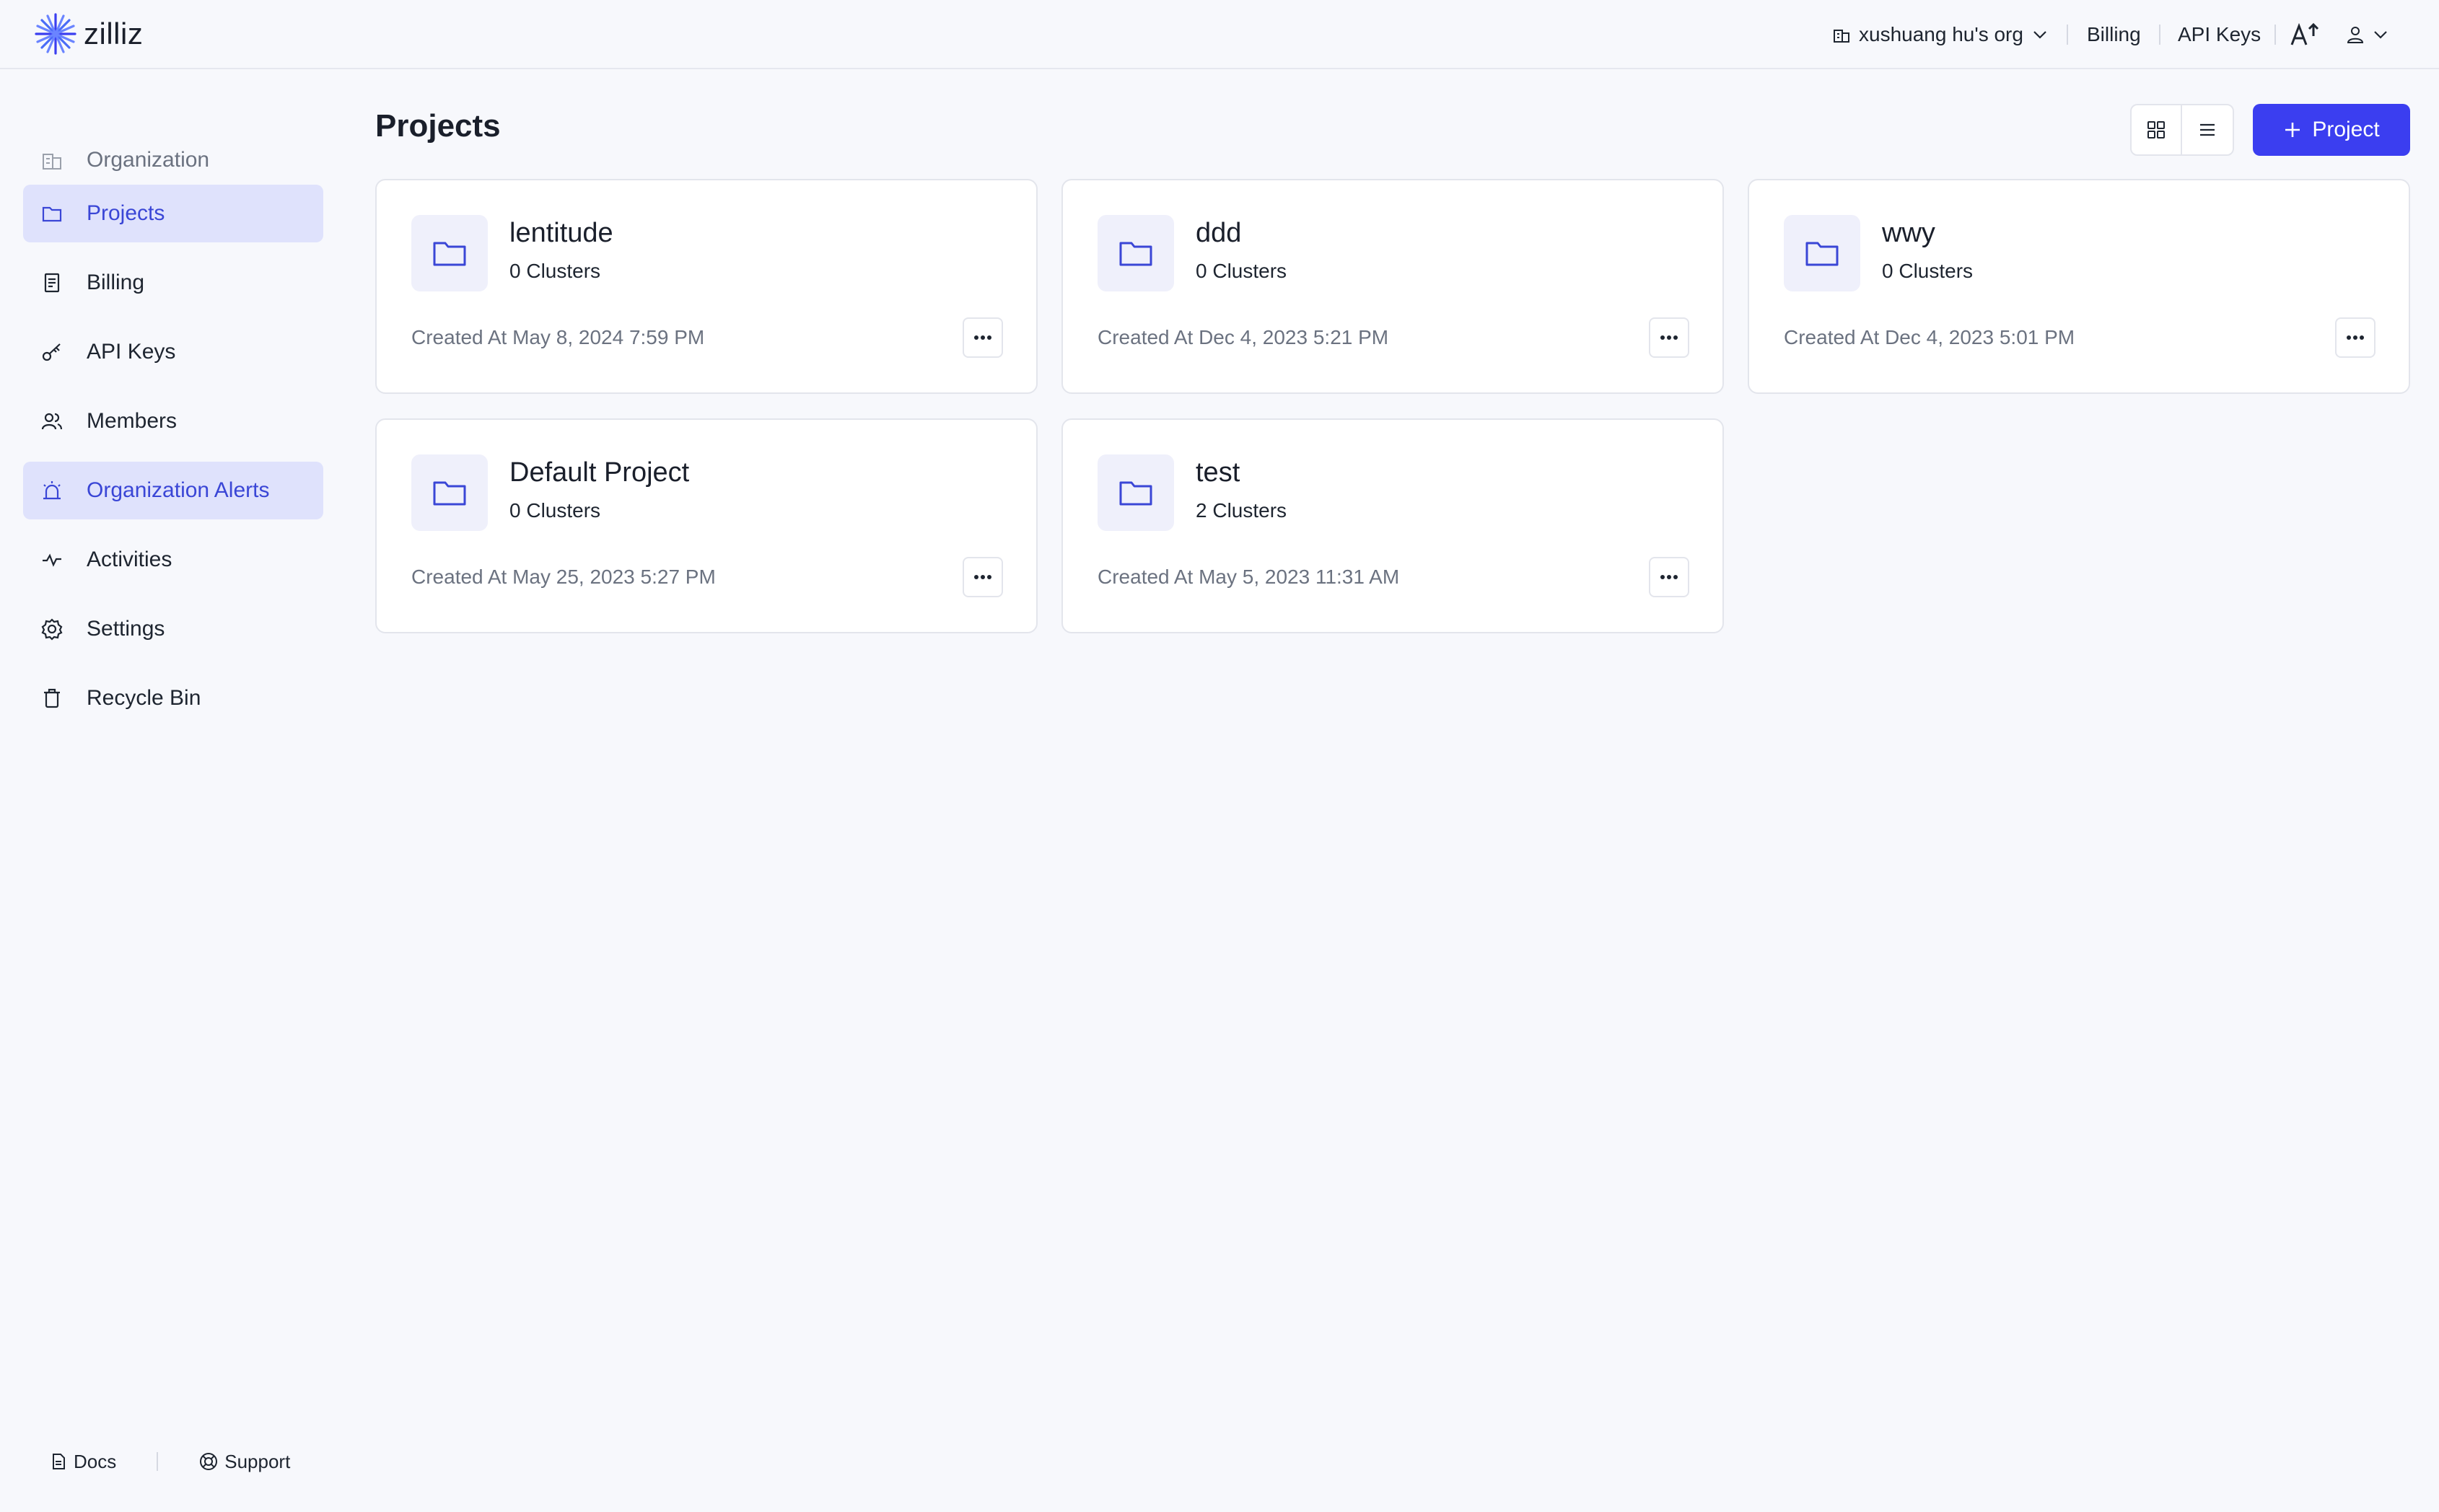 The height and width of the screenshot is (1512, 2439). What do you see at coordinates (52, 422) in the screenshot?
I see `users-icon` at bounding box center [52, 422].